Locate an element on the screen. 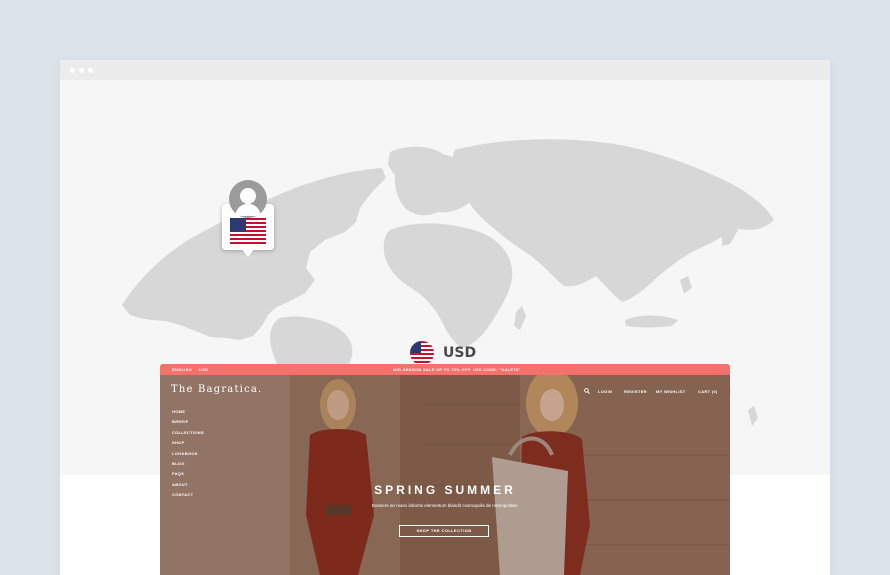 This screenshot has width=890, height=575. madagascar-landmass is located at coordinates (520, 318).